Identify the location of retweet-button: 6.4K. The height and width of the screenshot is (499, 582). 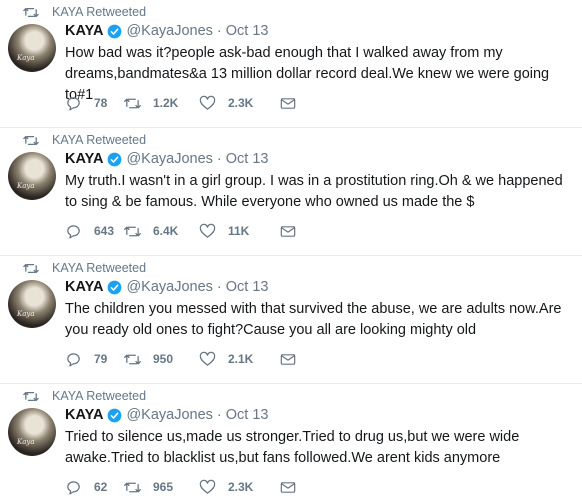
(161, 231).